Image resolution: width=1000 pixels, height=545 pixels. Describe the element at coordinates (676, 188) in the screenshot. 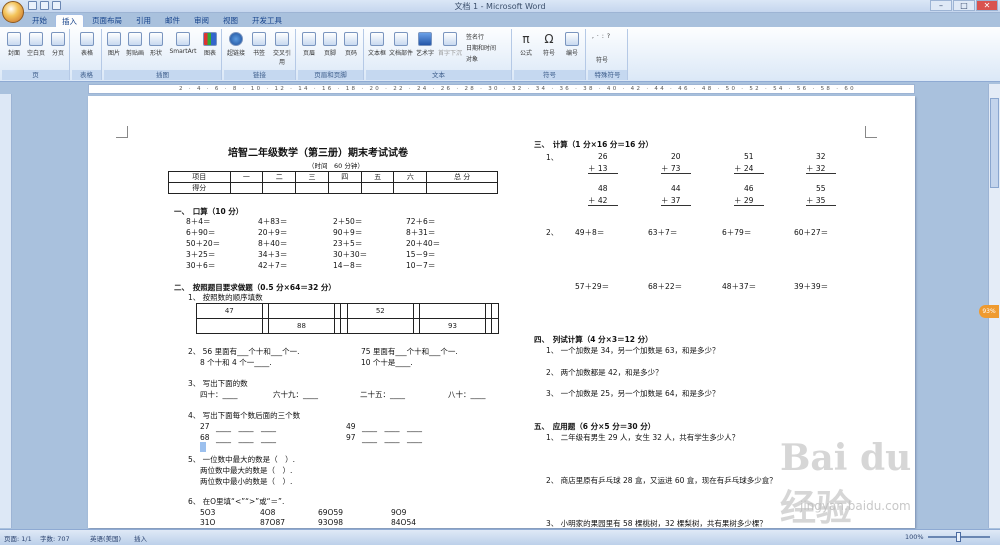

I see `vertical-addend: 44` at that location.